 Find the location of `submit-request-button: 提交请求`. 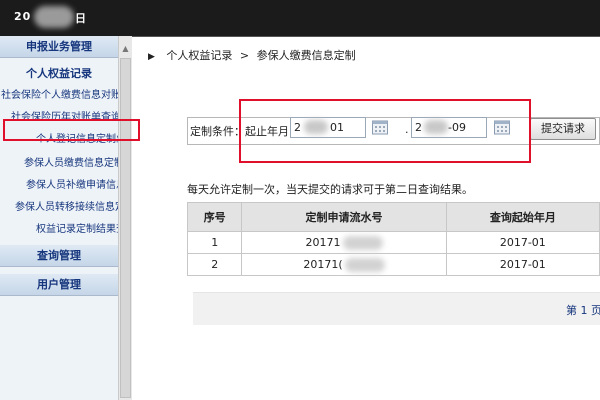

submit-request-button: 提交请求 is located at coordinates (563, 129).